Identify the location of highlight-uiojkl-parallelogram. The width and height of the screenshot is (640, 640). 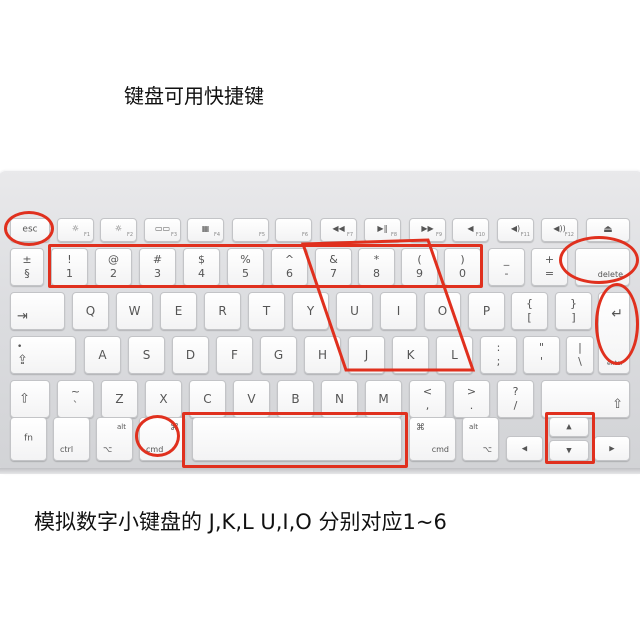
(388, 305).